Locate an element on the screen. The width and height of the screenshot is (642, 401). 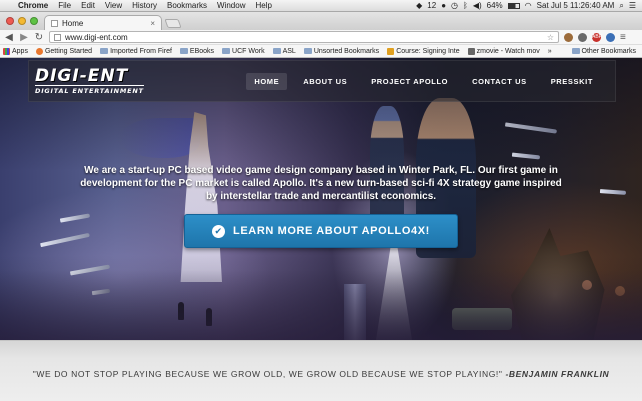
minimize-window-icon is located at coordinates (22, 21).